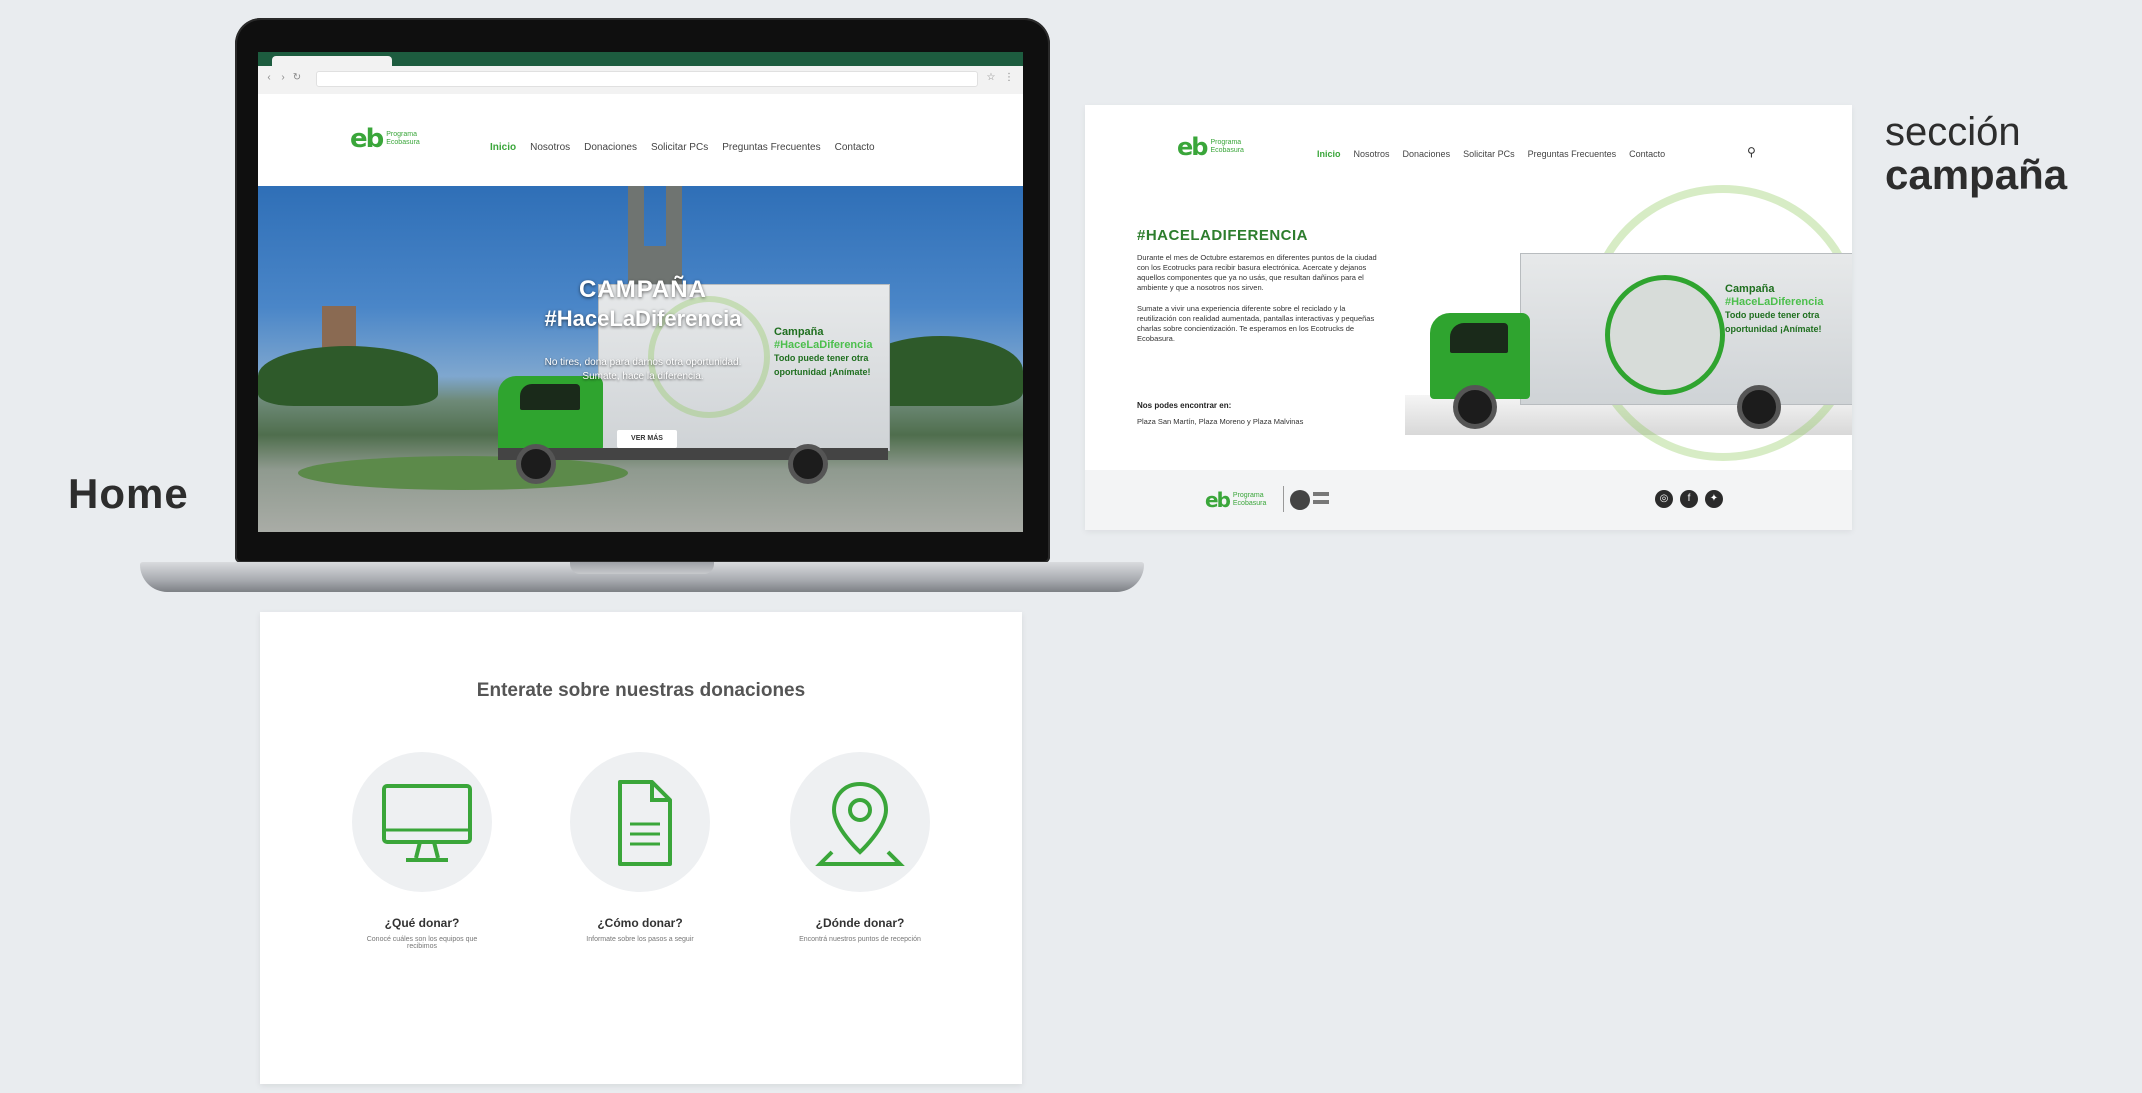 This screenshot has width=2142, height=1093. What do you see at coordinates (1475, 407) in the screenshot?
I see `campaign-truck-front-wheel` at bounding box center [1475, 407].